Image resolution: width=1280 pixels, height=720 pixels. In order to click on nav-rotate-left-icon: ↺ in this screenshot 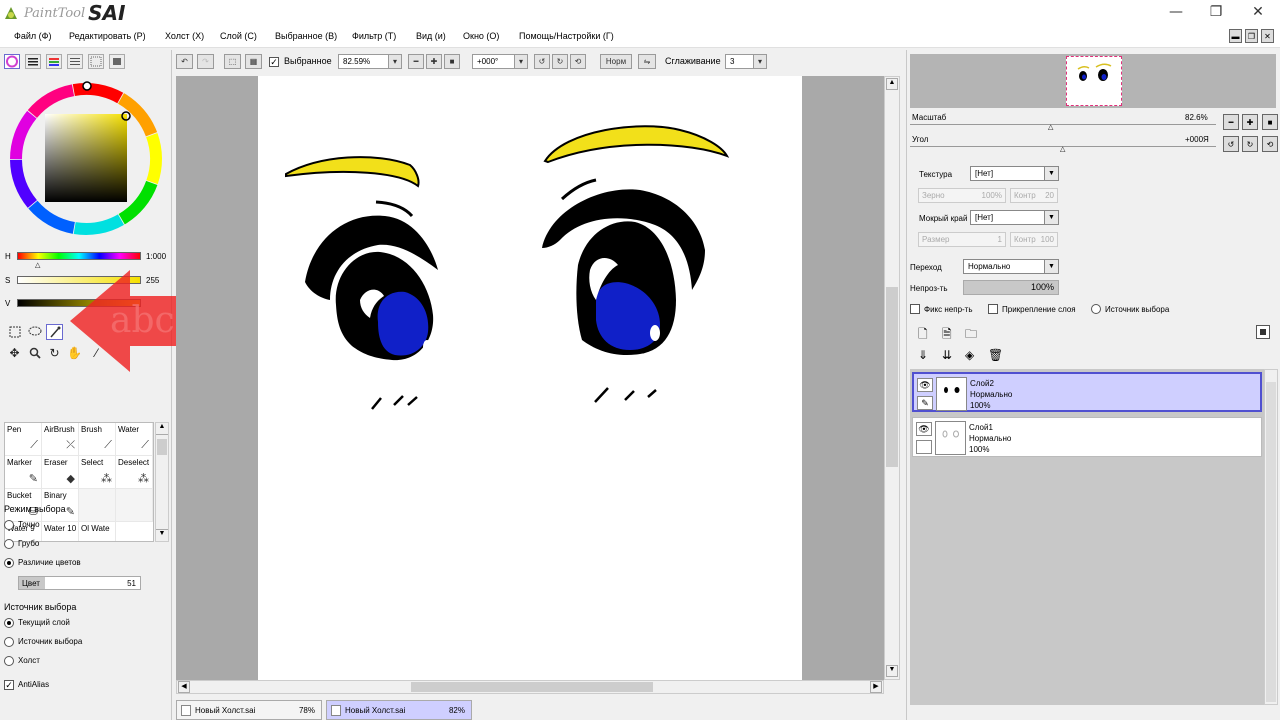, I will do `click(1231, 144)`.